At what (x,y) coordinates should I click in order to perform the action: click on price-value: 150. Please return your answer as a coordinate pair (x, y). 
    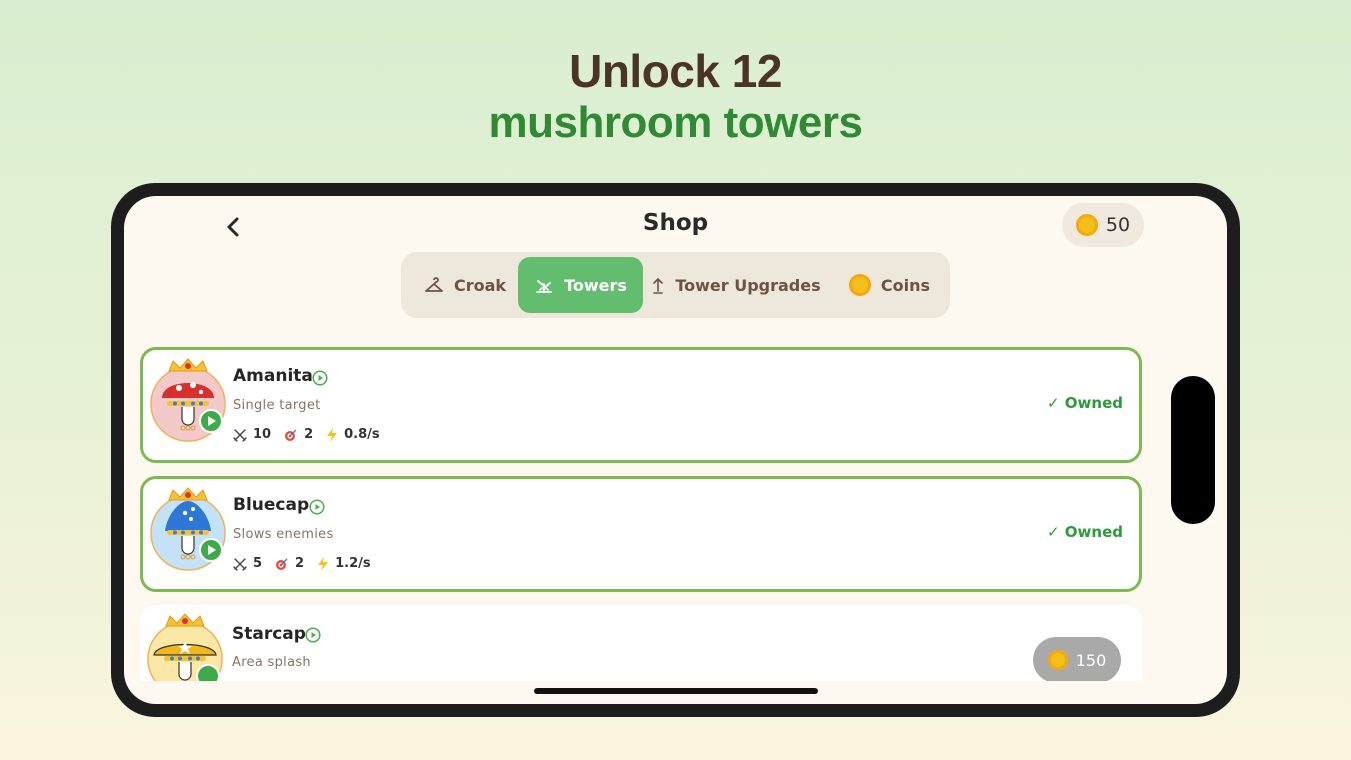
    Looking at the image, I should click on (1091, 660).